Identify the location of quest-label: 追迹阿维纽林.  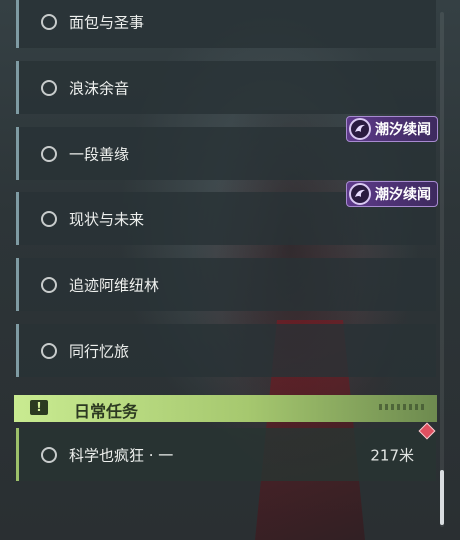
(114, 285).